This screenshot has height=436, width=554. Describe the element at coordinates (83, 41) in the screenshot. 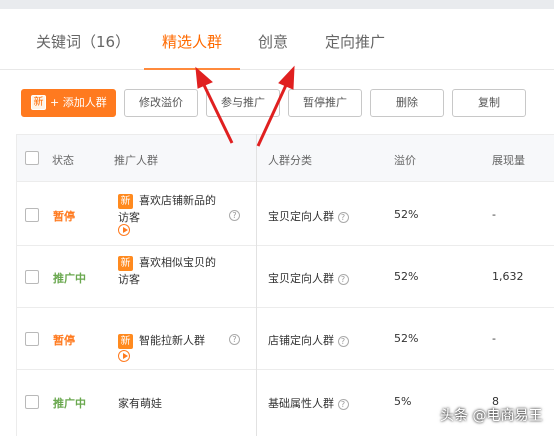

I see `tab-keywords: 关键词（16）` at that location.